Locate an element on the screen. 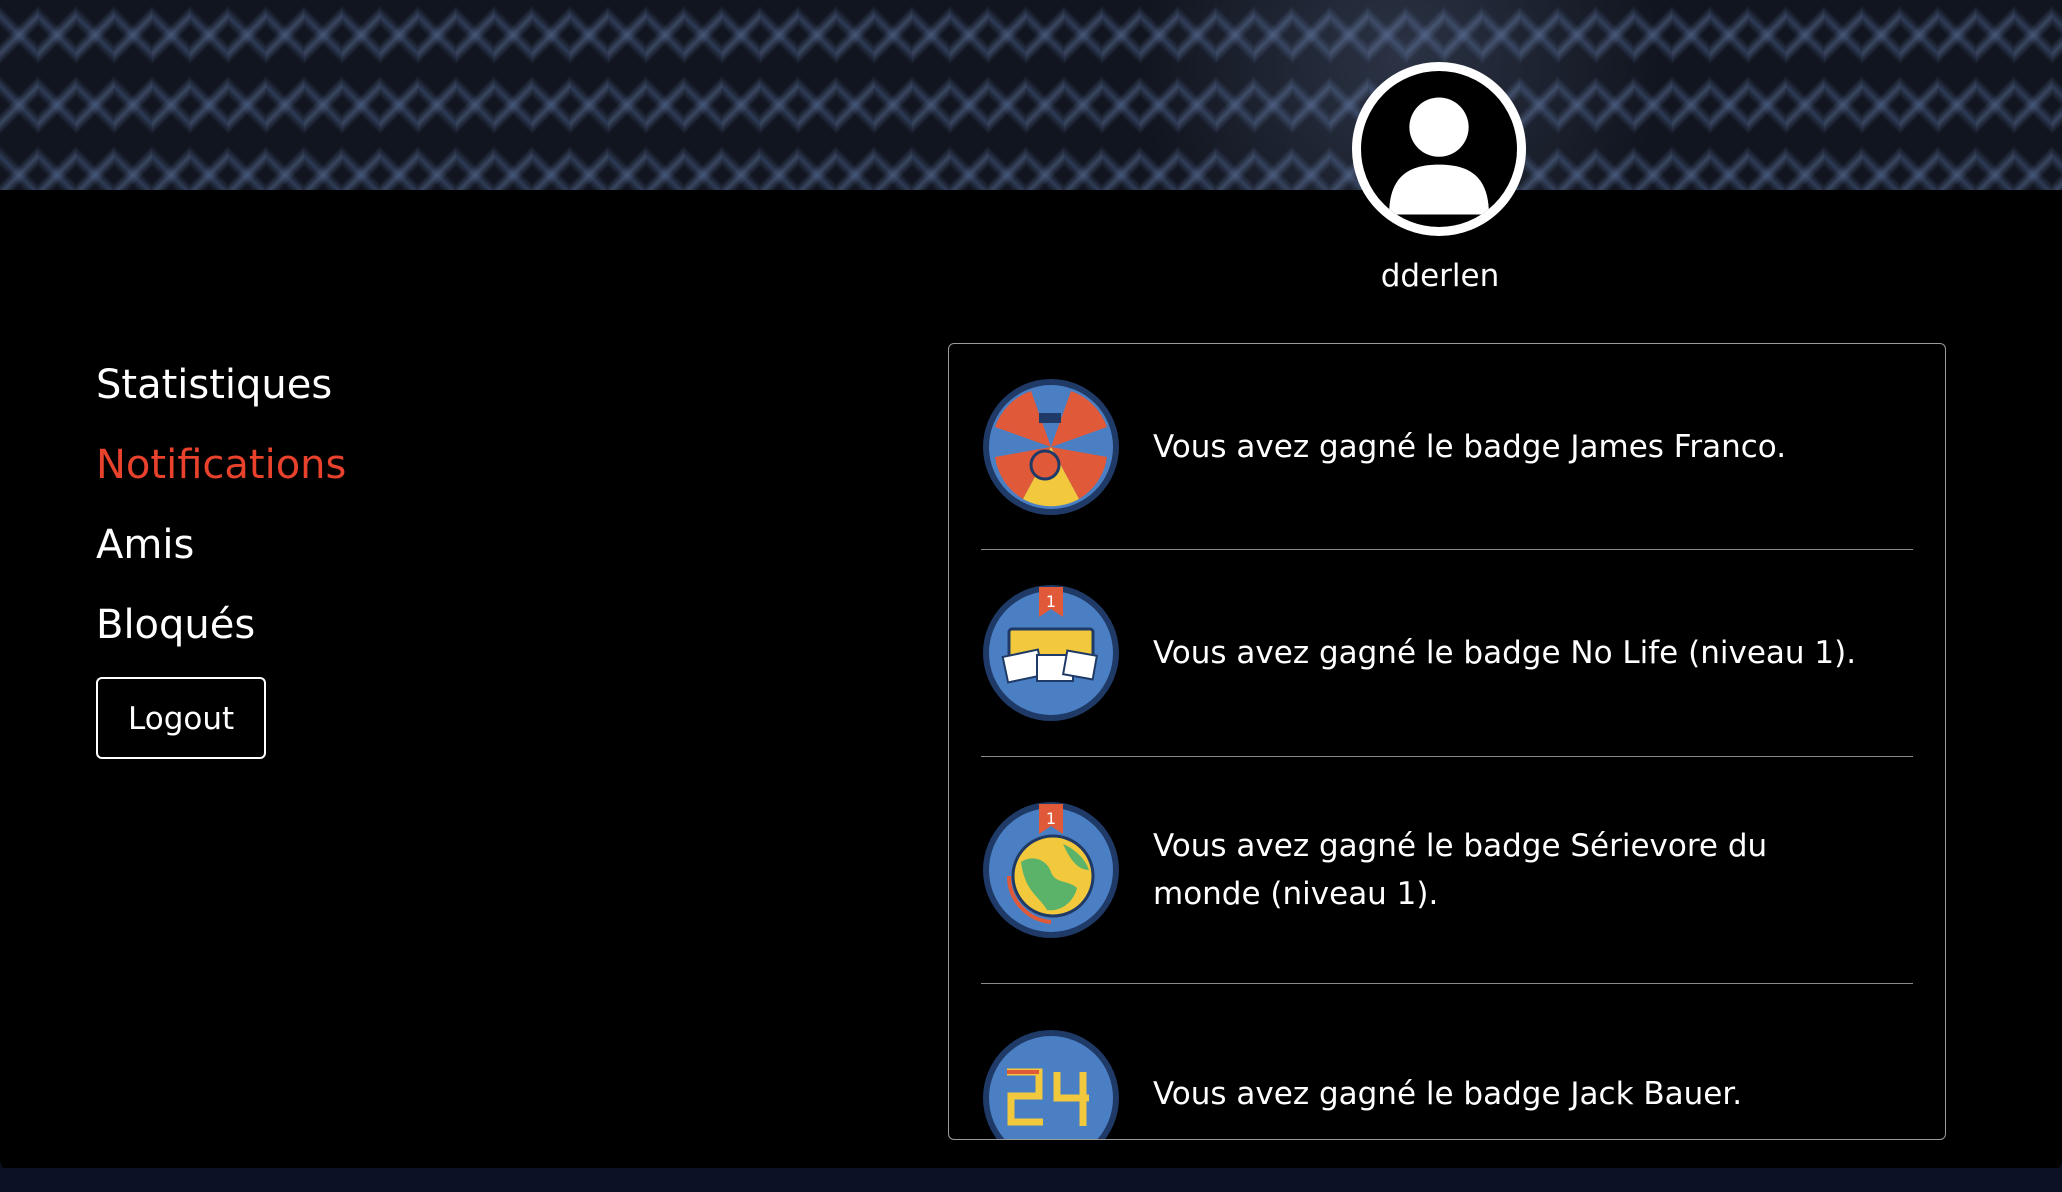  sidebar-item-bloques: Bloqués is located at coordinates (221, 625).